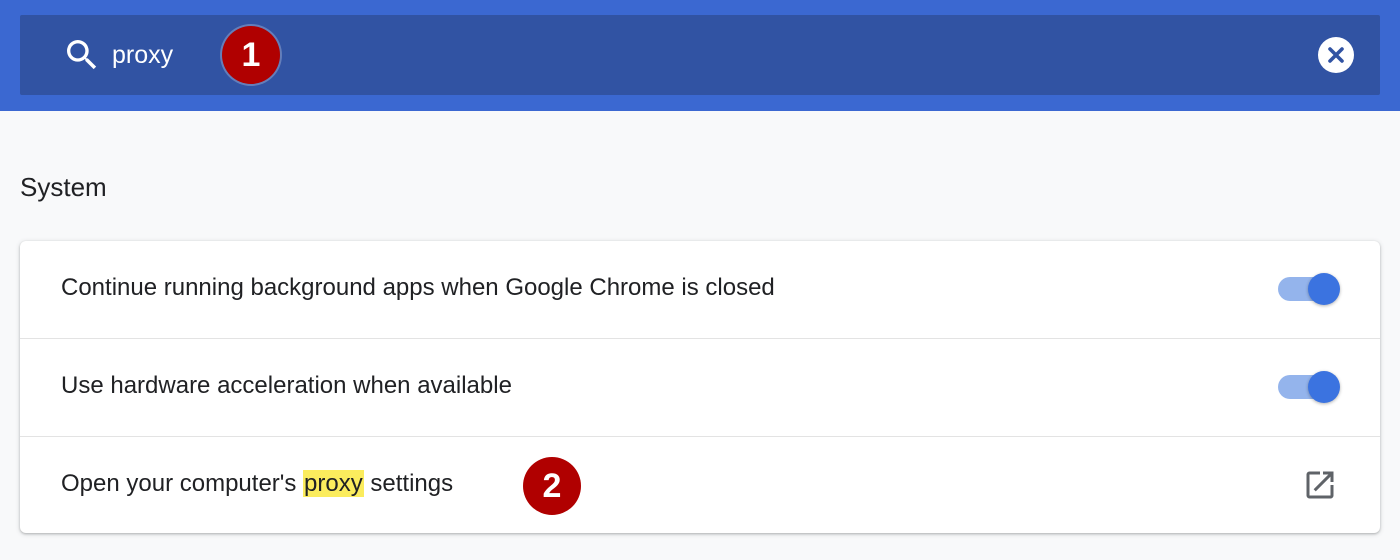 This screenshot has height=560, width=1400. Describe the element at coordinates (1336, 55) in the screenshot. I see `clear-search-icon` at that location.